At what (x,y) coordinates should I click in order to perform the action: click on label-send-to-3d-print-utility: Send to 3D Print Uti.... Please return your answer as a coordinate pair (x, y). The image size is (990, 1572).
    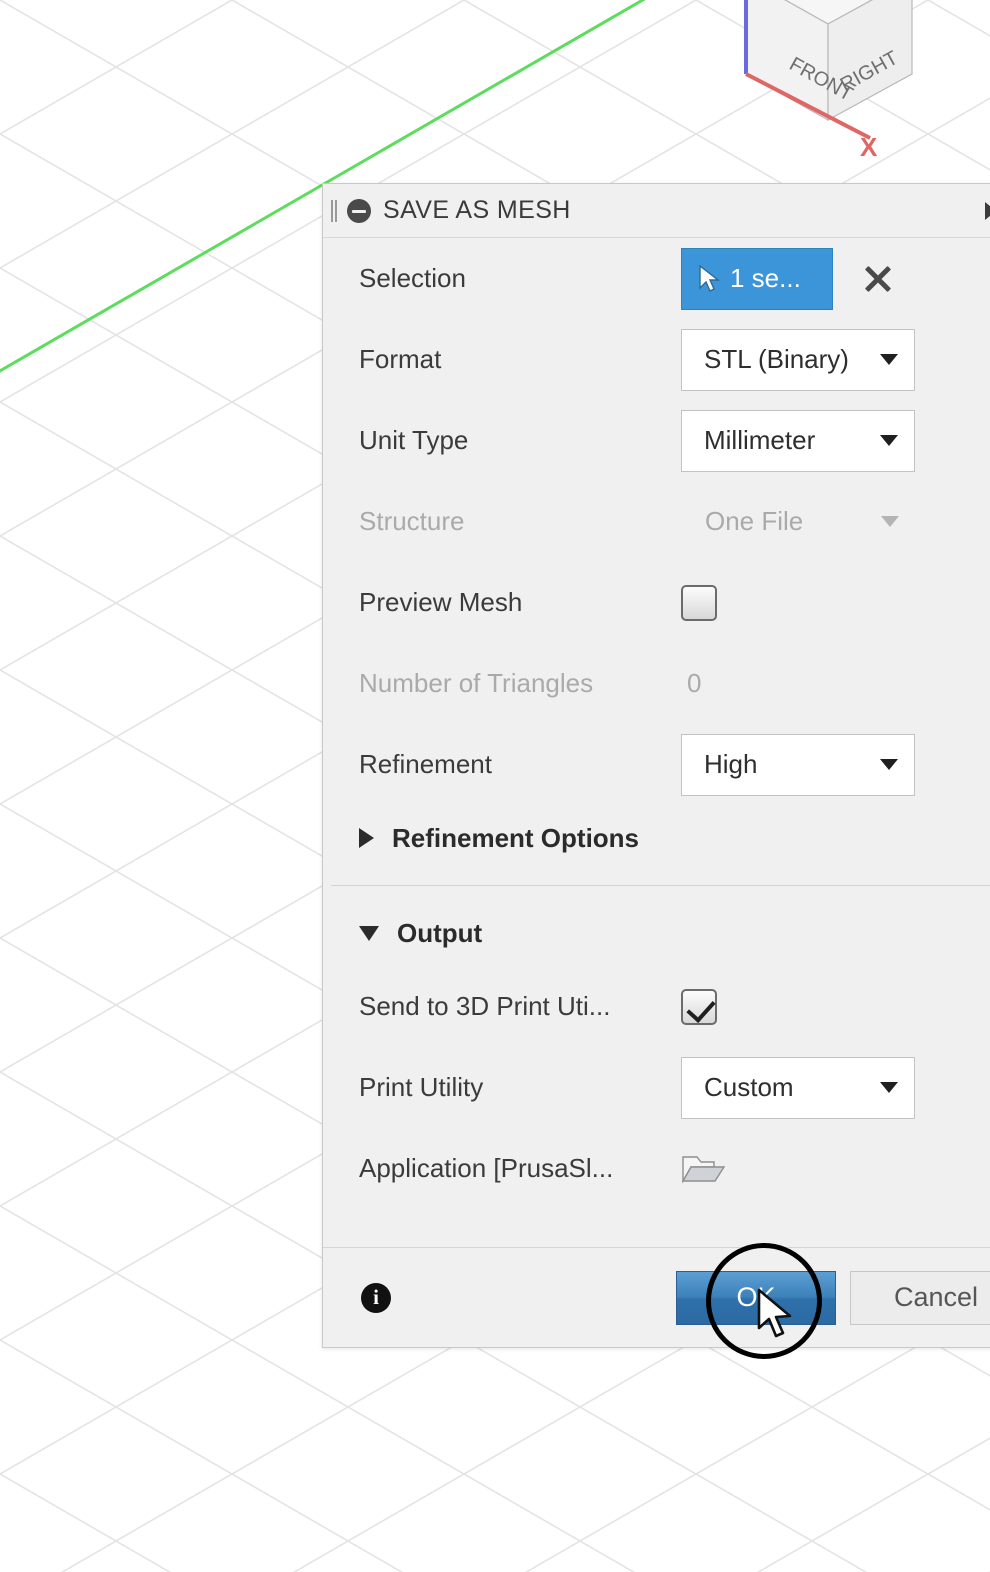
    Looking at the image, I should click on (485, 1006).